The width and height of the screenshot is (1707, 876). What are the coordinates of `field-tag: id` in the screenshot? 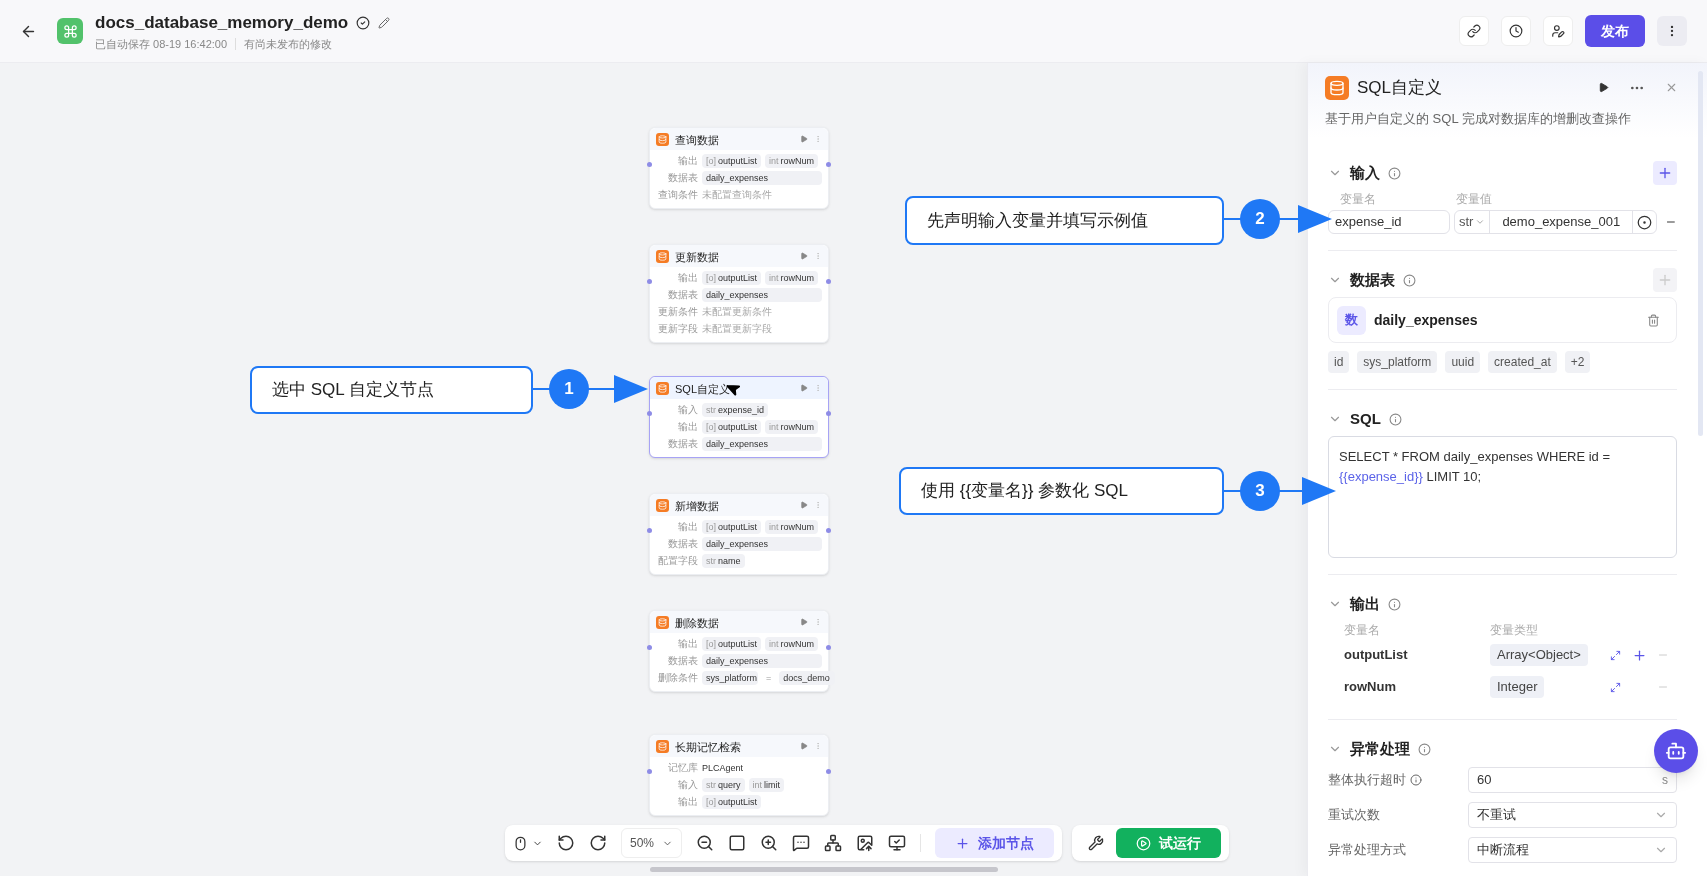 It's located at (1339, 362).